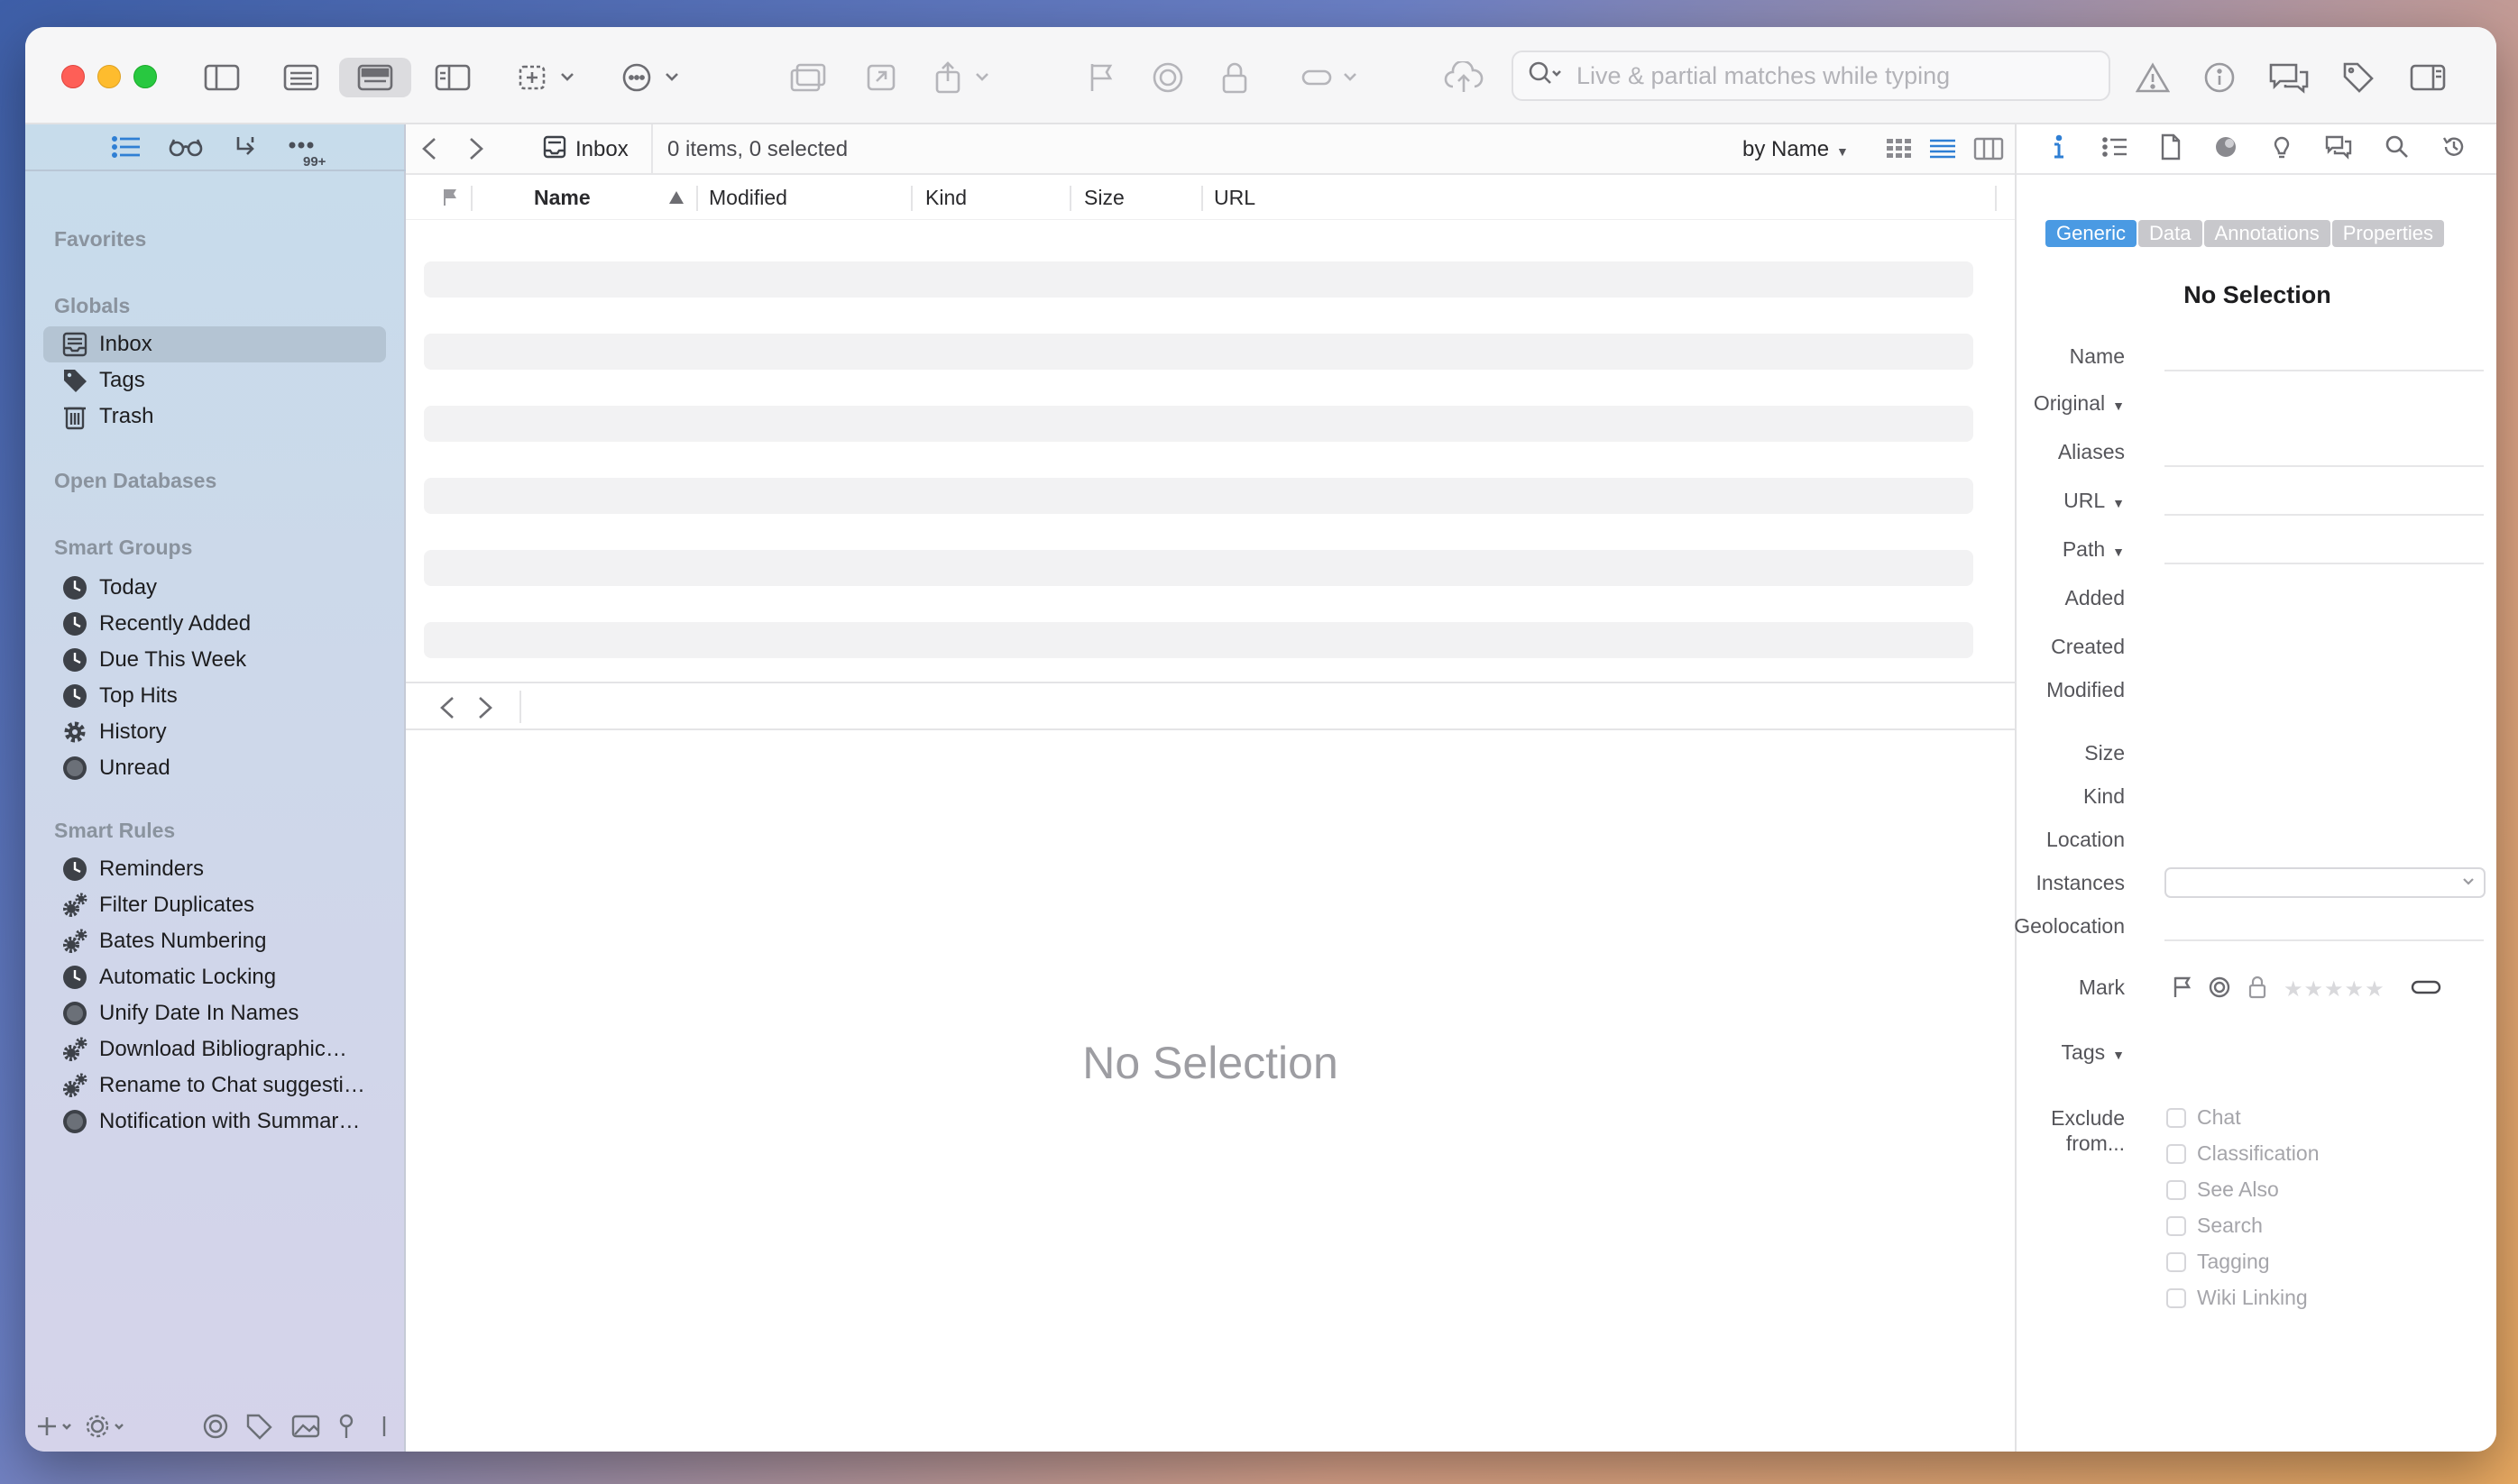 The image size is (2518, 1484). Describe the element at coordinates (214, 869) in the screenshot. I see `sidebar-item-reminders: Reminders` at that location.